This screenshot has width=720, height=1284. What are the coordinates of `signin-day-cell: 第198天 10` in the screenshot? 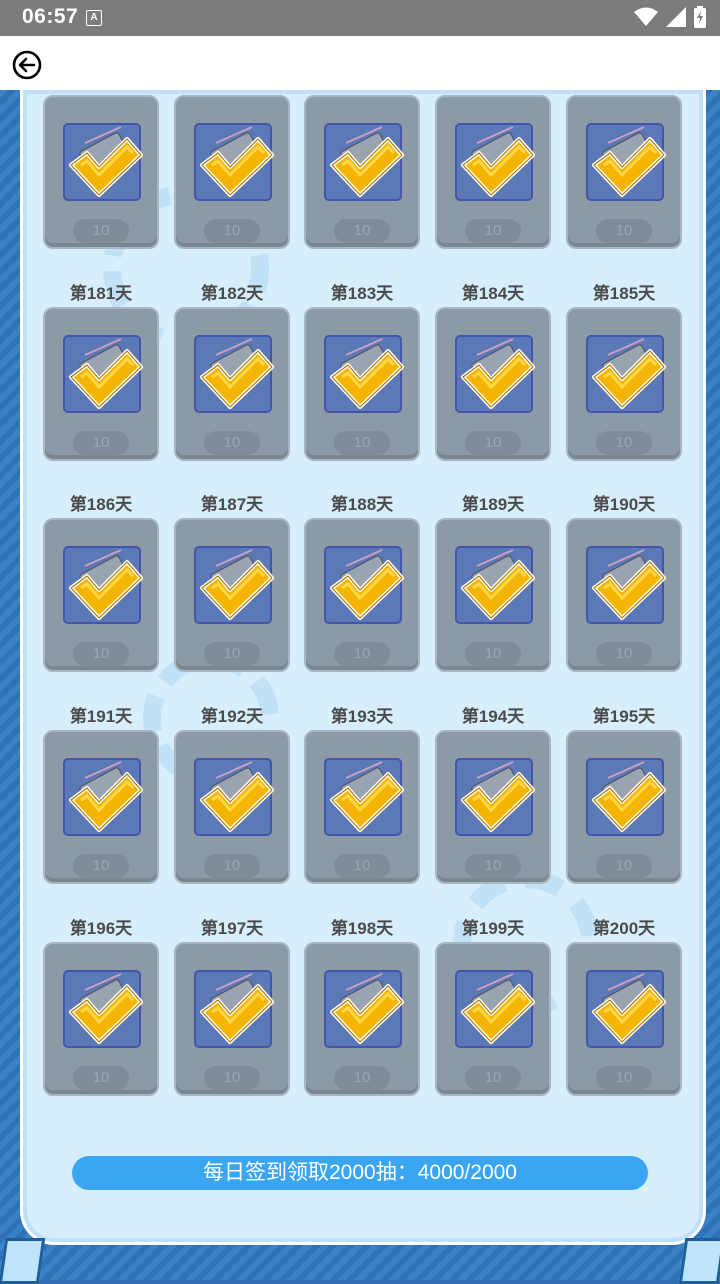 It's located at (362, 1007).